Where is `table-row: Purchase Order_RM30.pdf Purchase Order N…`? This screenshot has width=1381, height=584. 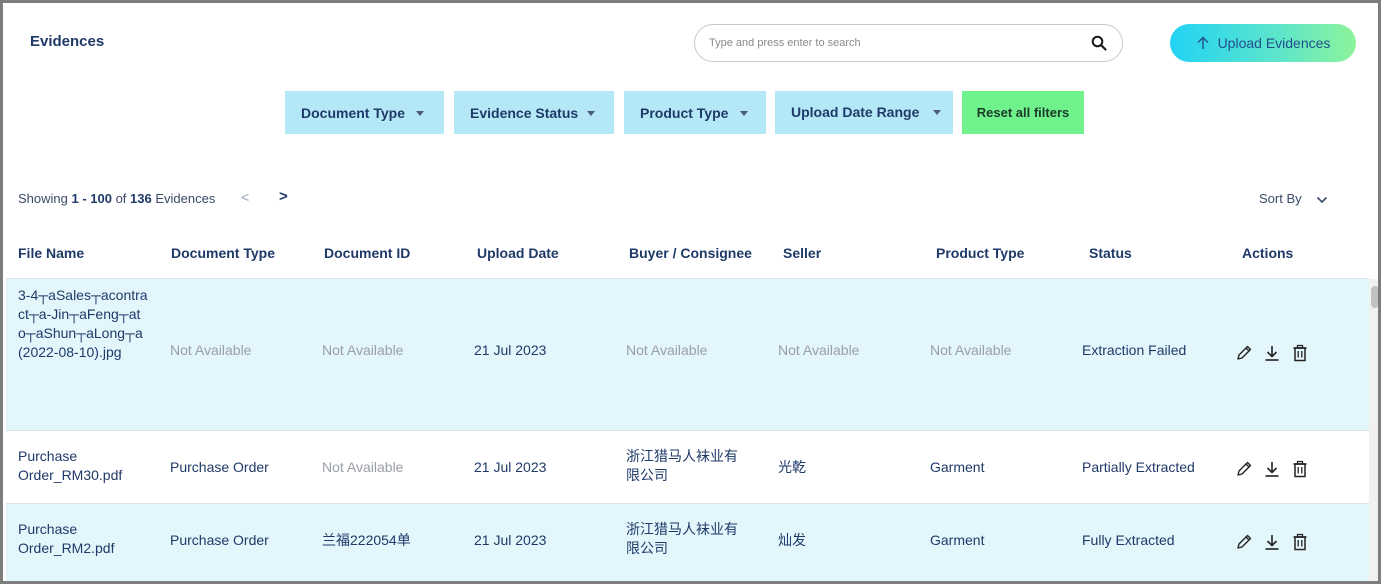
table-row: Purchase Order_RM30.pdf Purchase Order N… is located at coordinates (687, 467).